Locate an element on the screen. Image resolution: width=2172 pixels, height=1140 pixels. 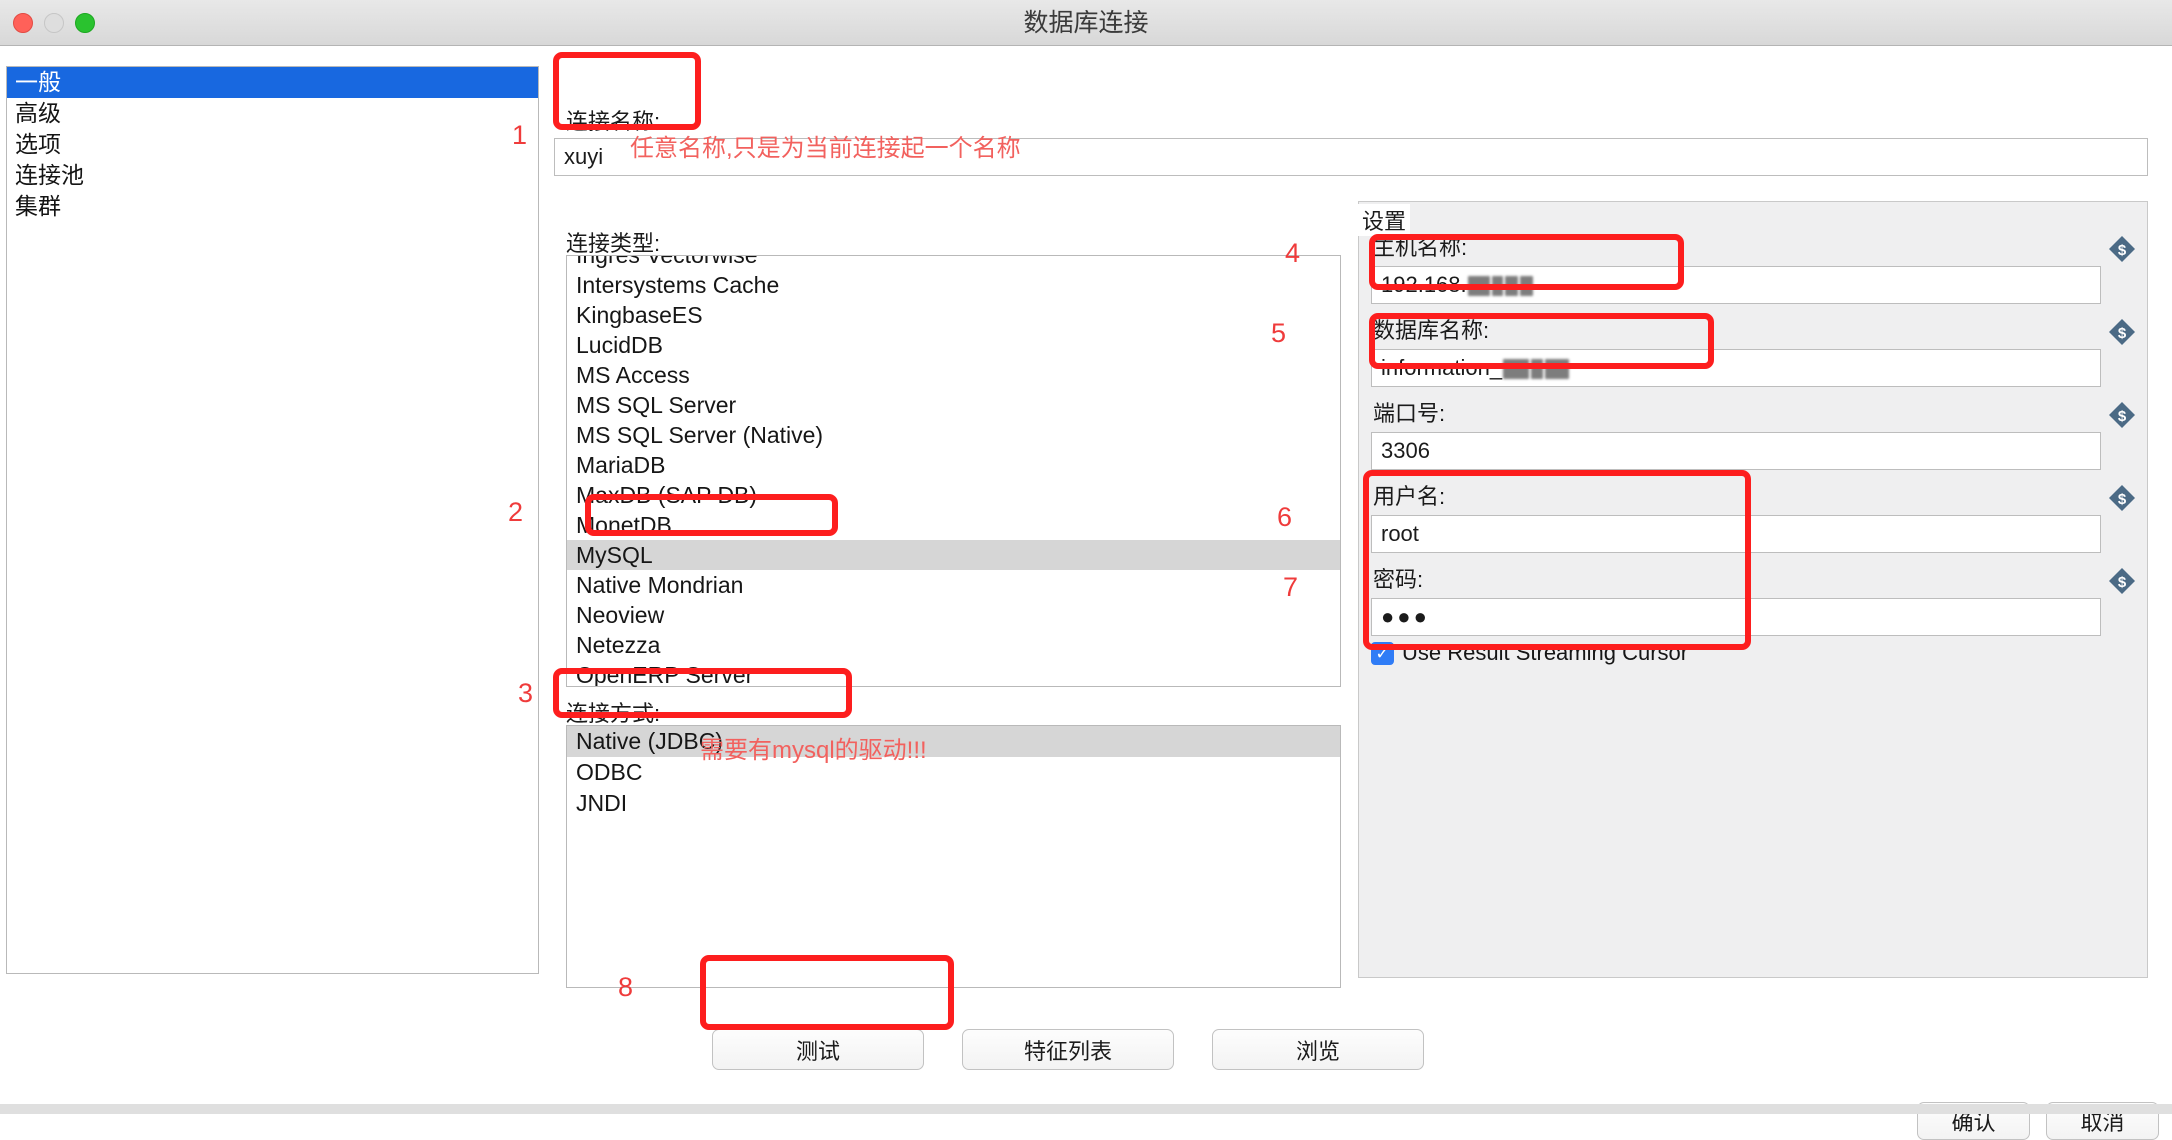
annotation-number-5: 5 is located at coordinates (1279, 333).